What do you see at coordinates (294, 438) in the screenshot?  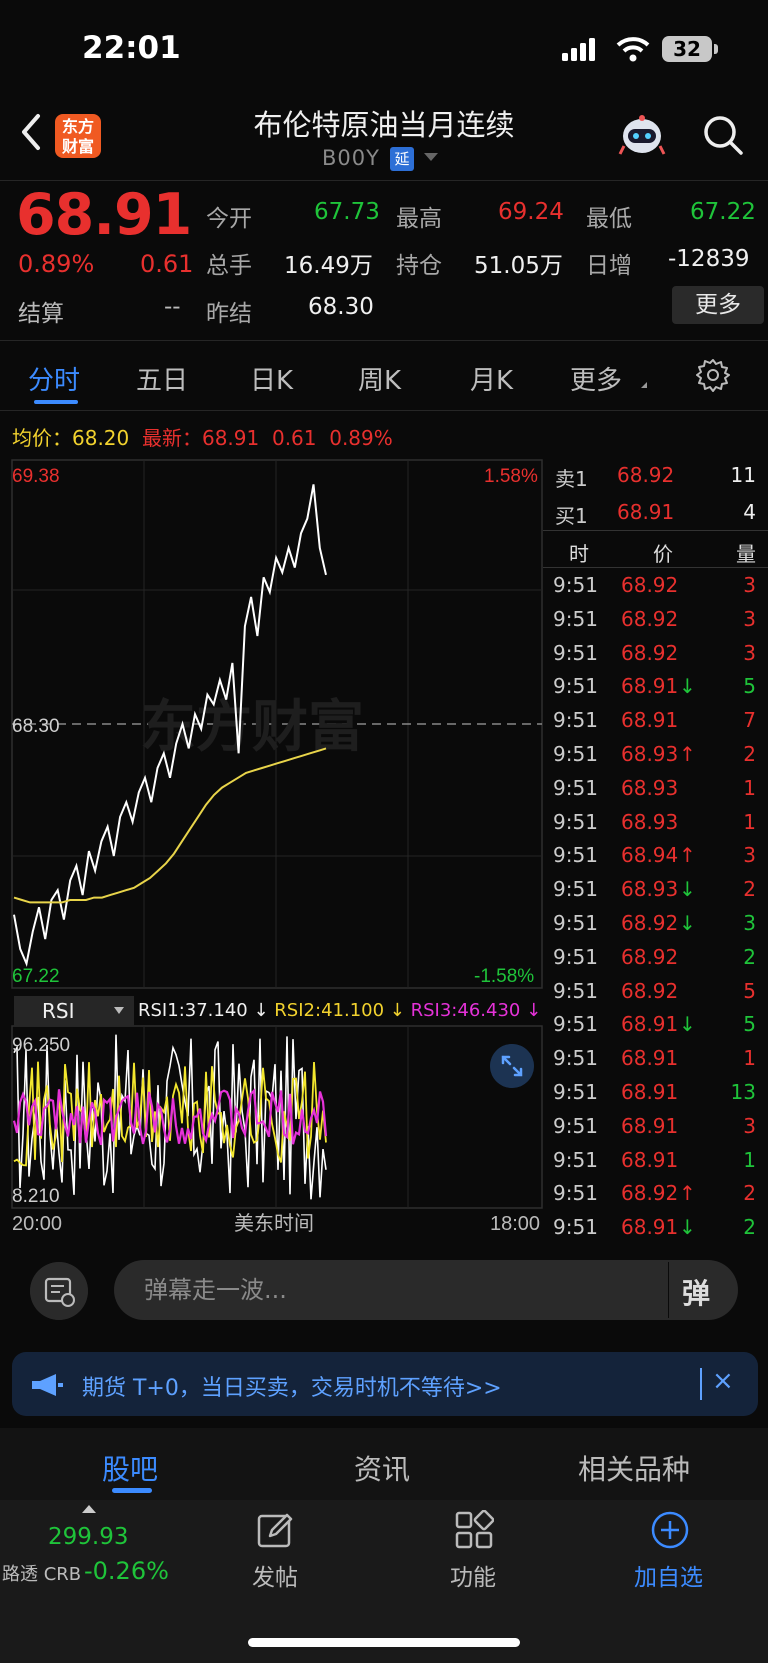 I see `latest-change: 0.61` at bounding box center [294, 438].